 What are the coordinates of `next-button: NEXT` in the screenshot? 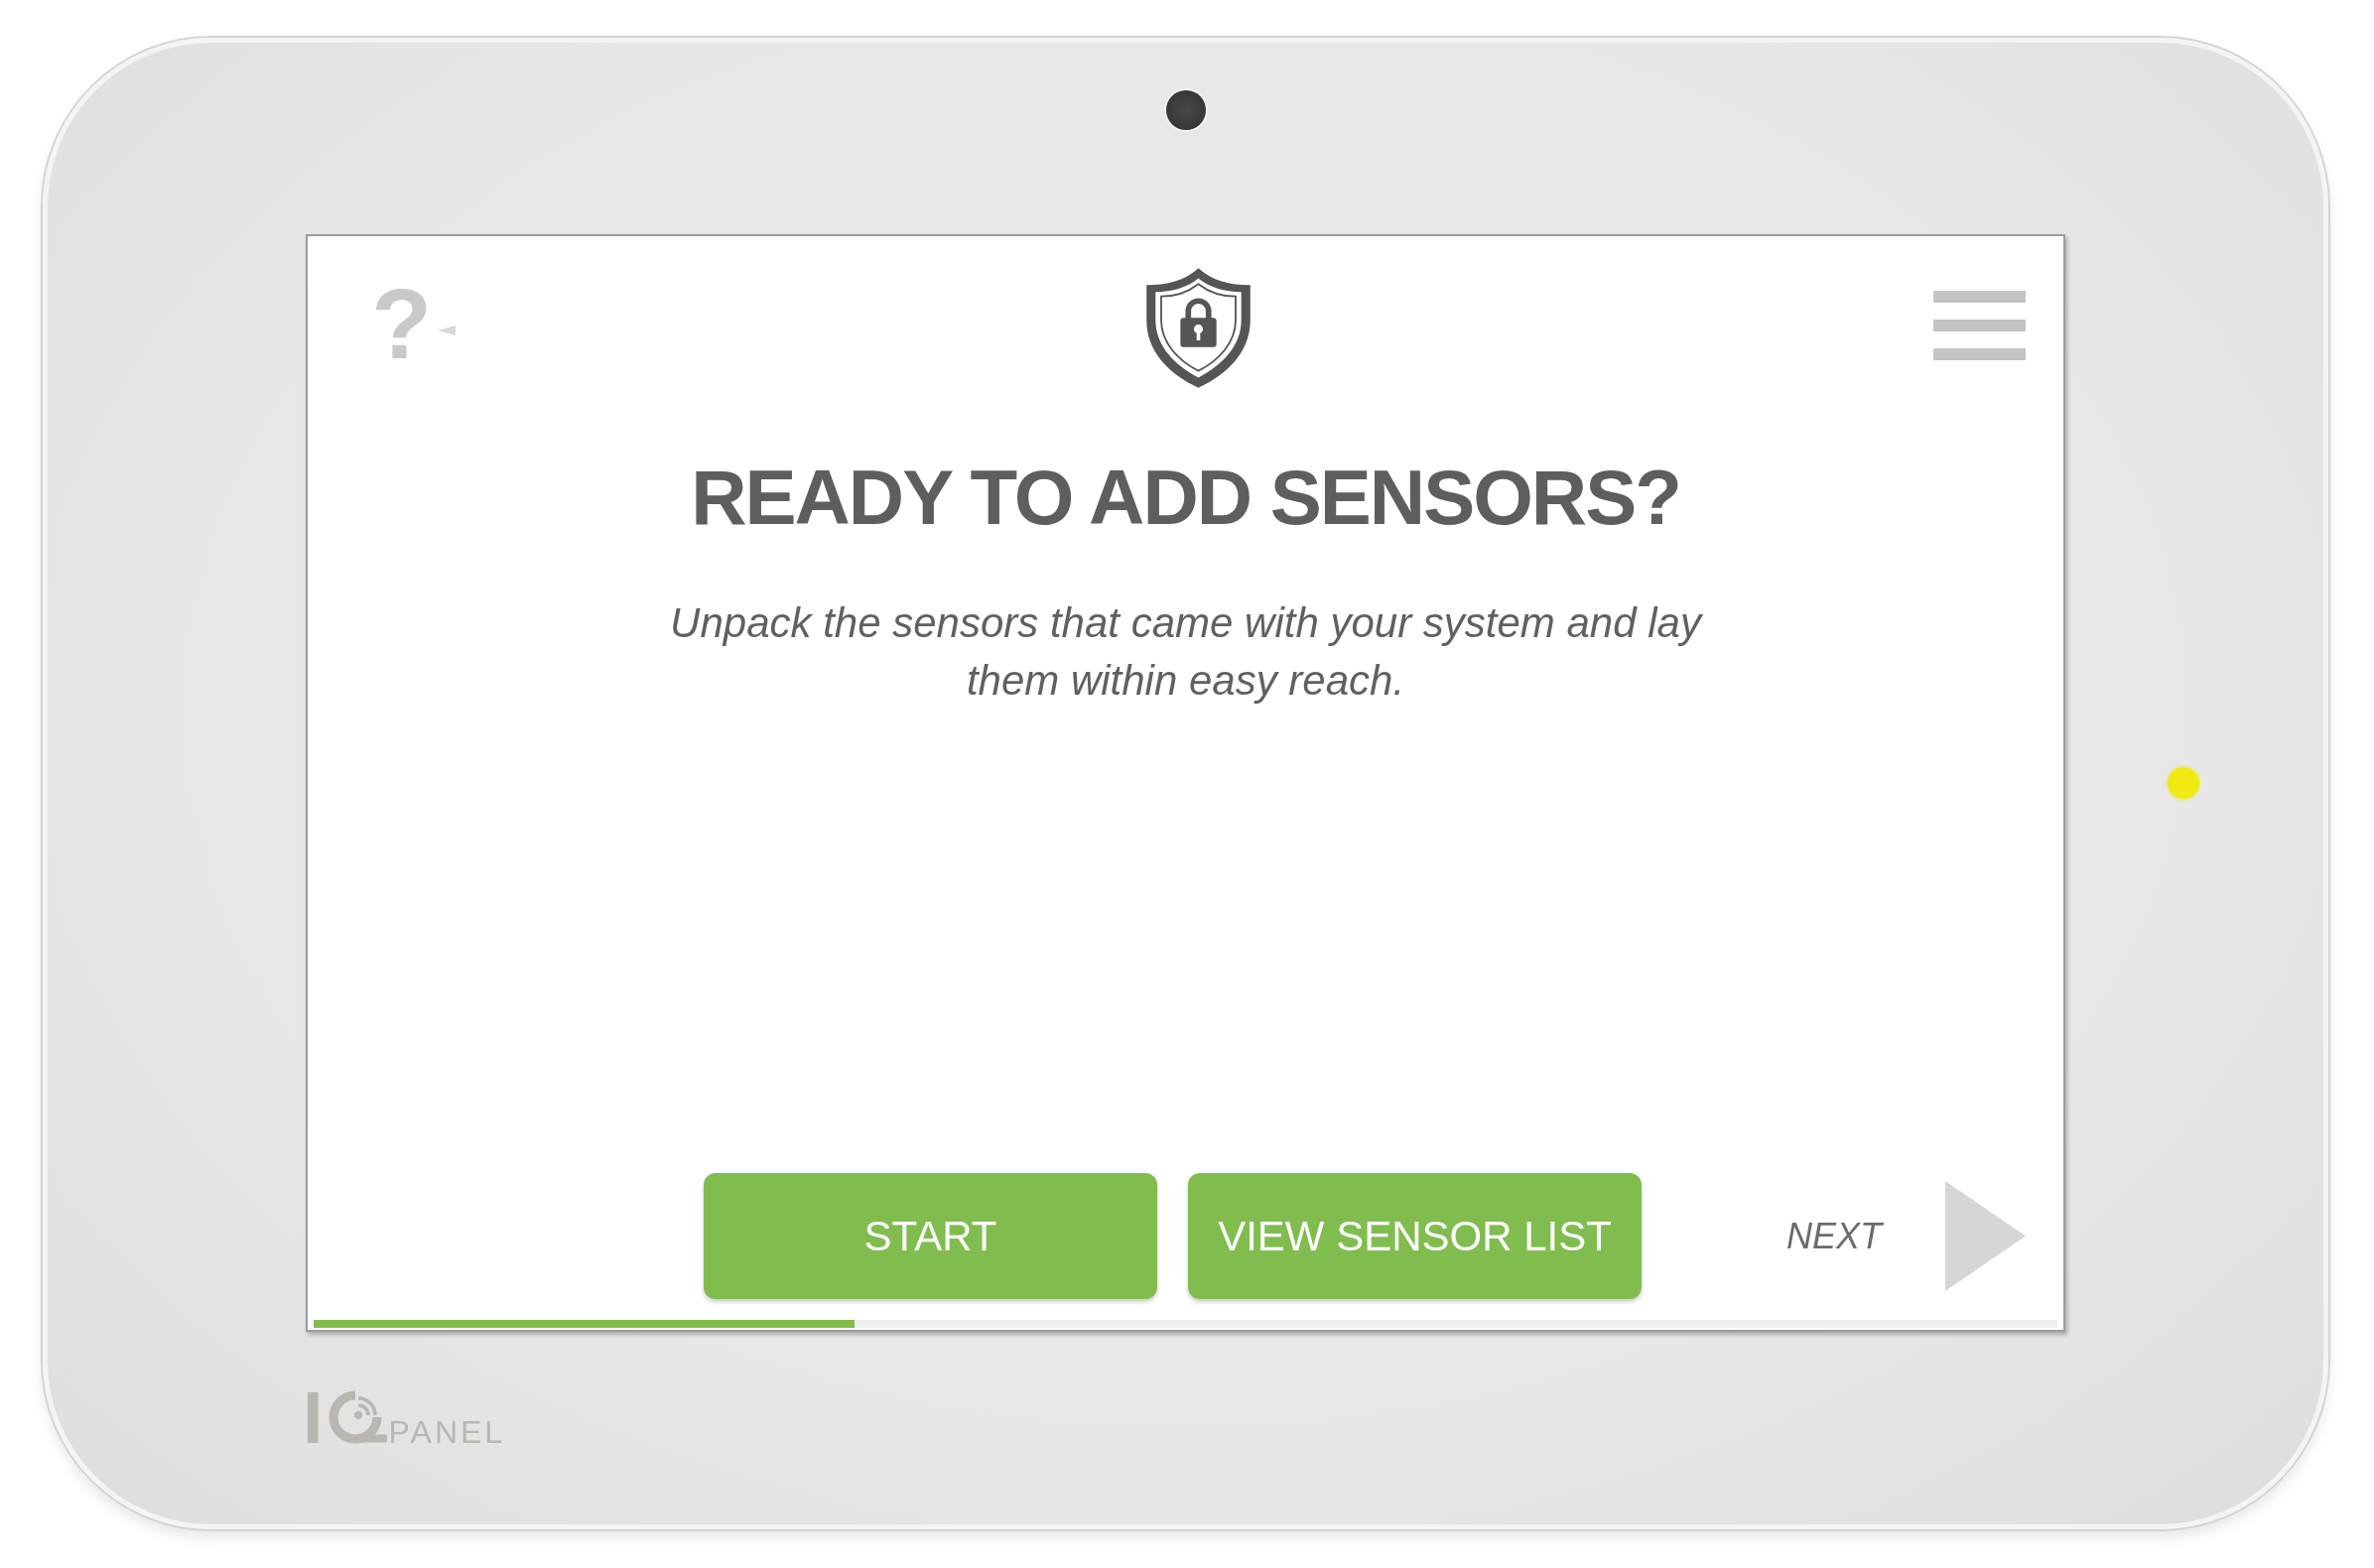 It's located at (1906, 1236).